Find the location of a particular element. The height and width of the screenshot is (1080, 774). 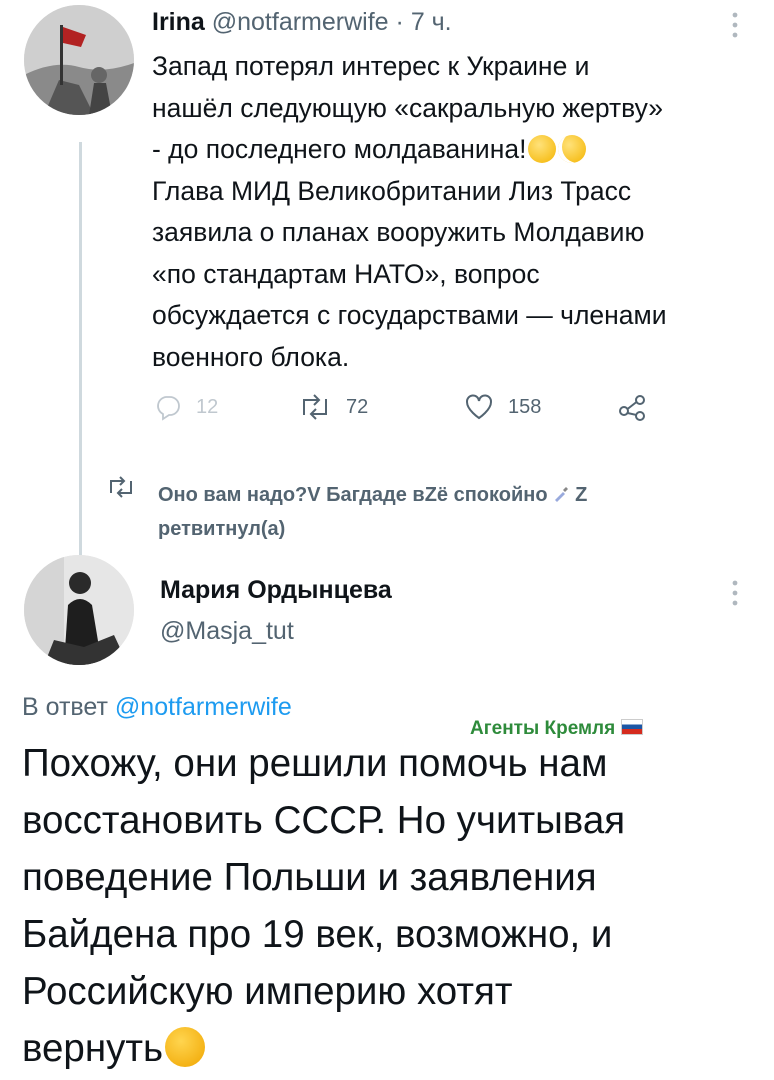

share-icon is located at coordinates (633, 407).